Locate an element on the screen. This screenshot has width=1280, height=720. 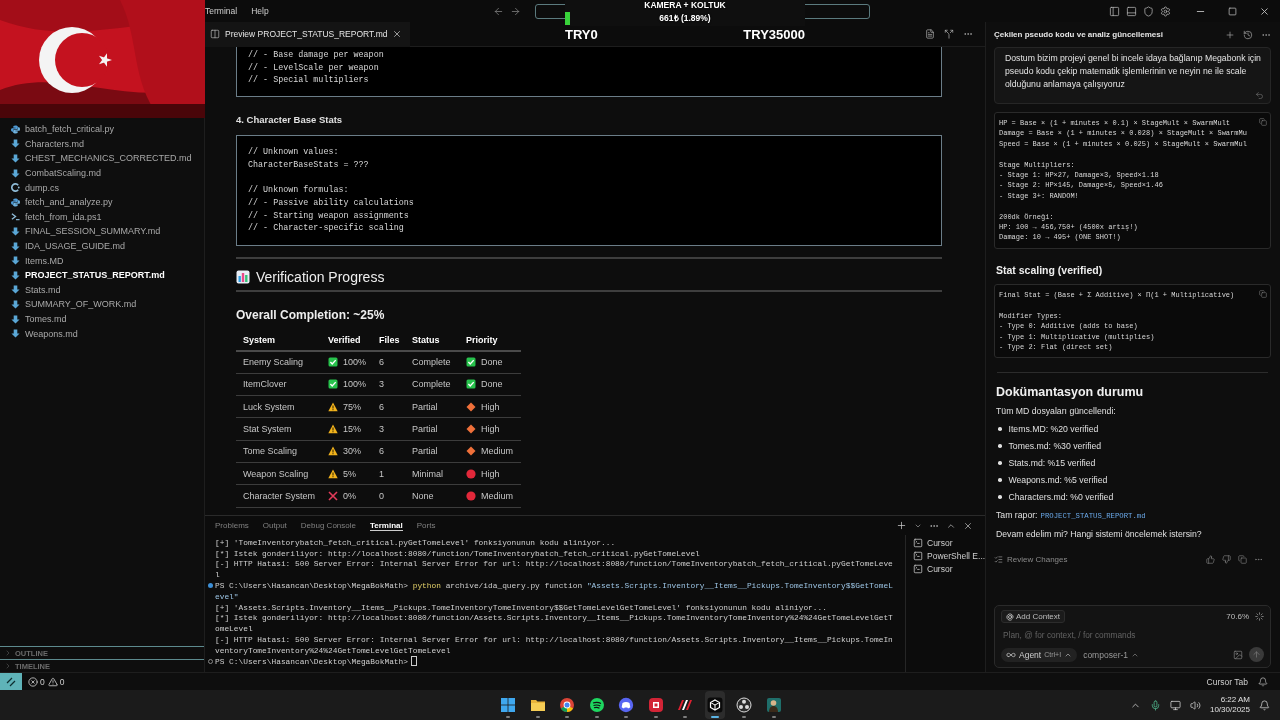
bar-chart-icon is located at coordinates (243, 277).